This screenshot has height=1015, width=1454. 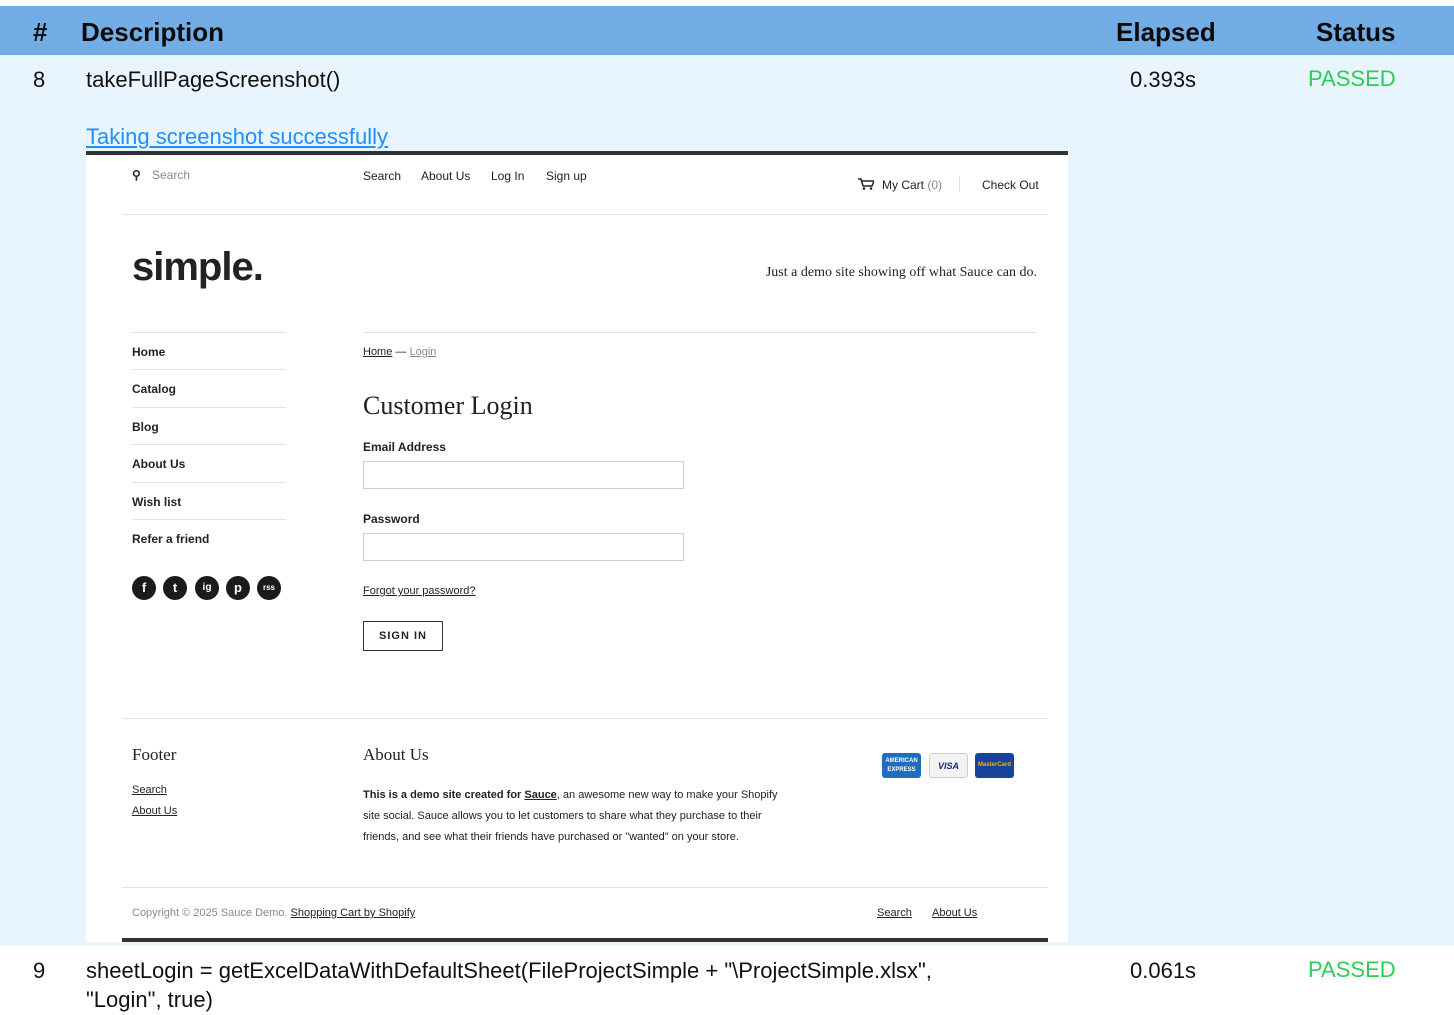 What do you see at coordinates (377, 352) in the screenshot?
I see `breadcrumb-home: Home` at bounding box center [377, 352].